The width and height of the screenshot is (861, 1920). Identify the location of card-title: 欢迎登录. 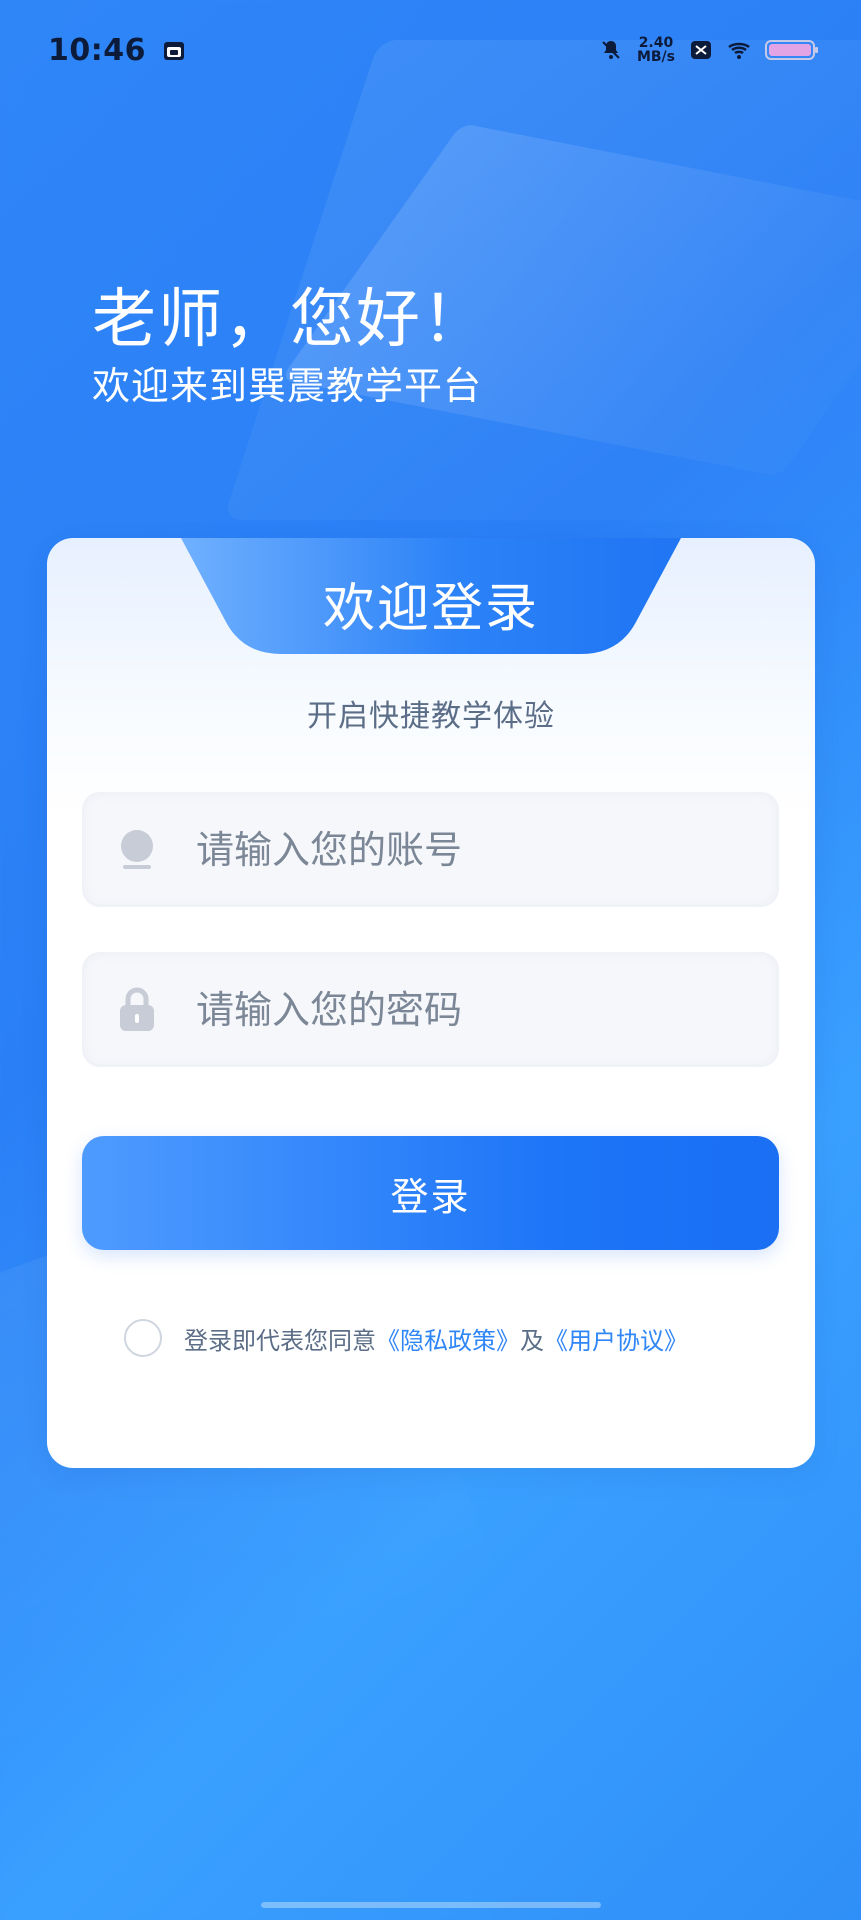
(430, 609).